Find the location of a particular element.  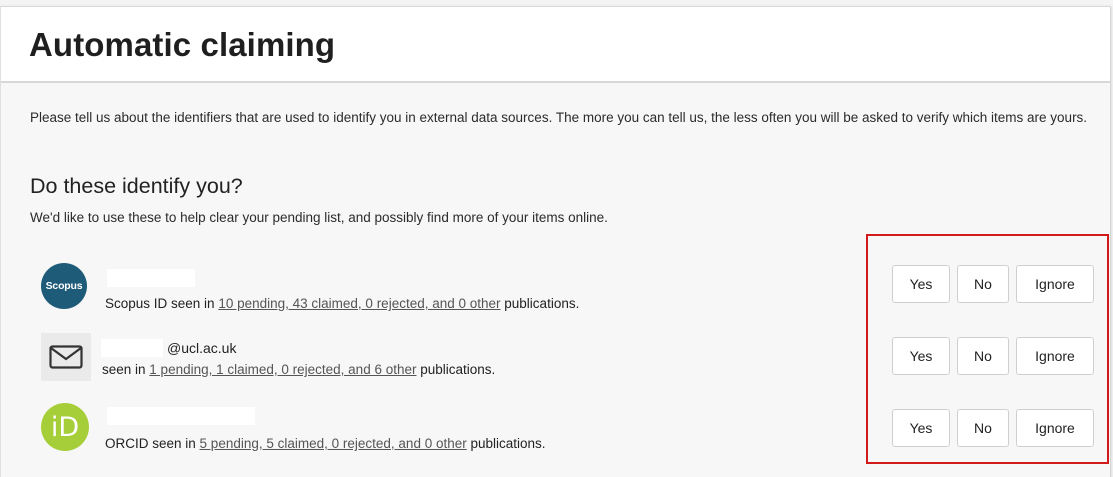

scopus-logo-icon: Scopus is located at coordinates (64, 286).